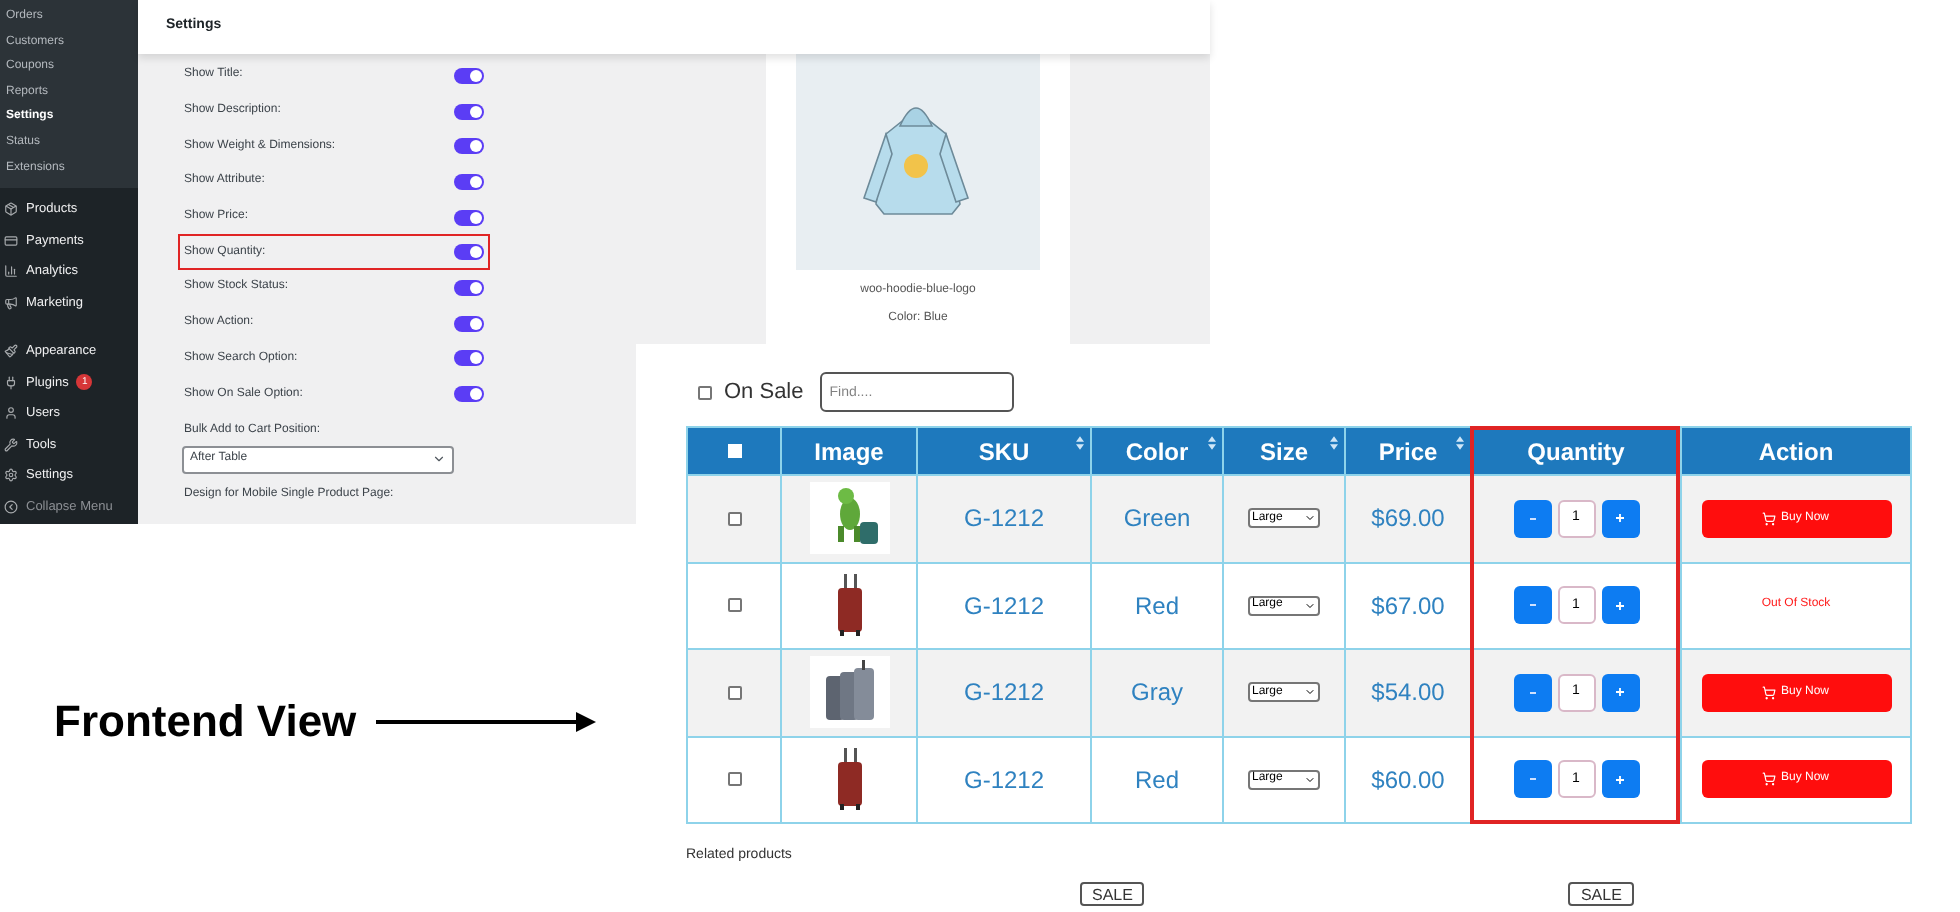 The image size is (1960, 912). I want to click on card-icon, so click(11, 240).